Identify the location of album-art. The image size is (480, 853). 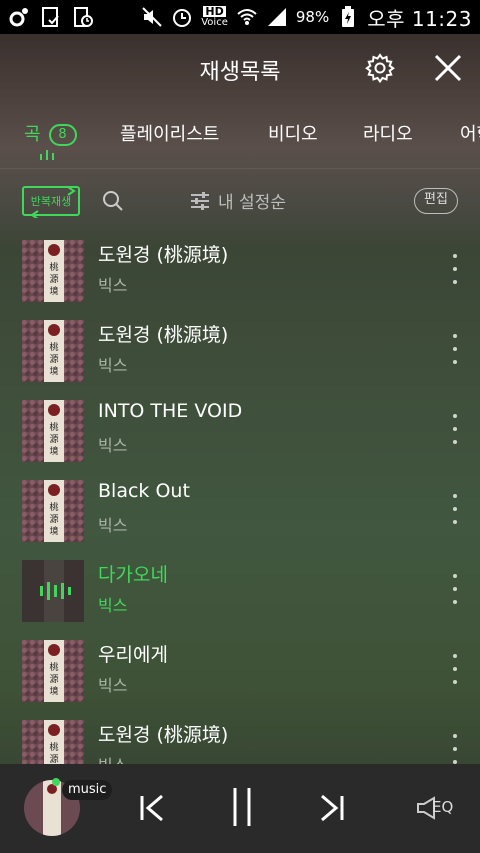
(53, 591).